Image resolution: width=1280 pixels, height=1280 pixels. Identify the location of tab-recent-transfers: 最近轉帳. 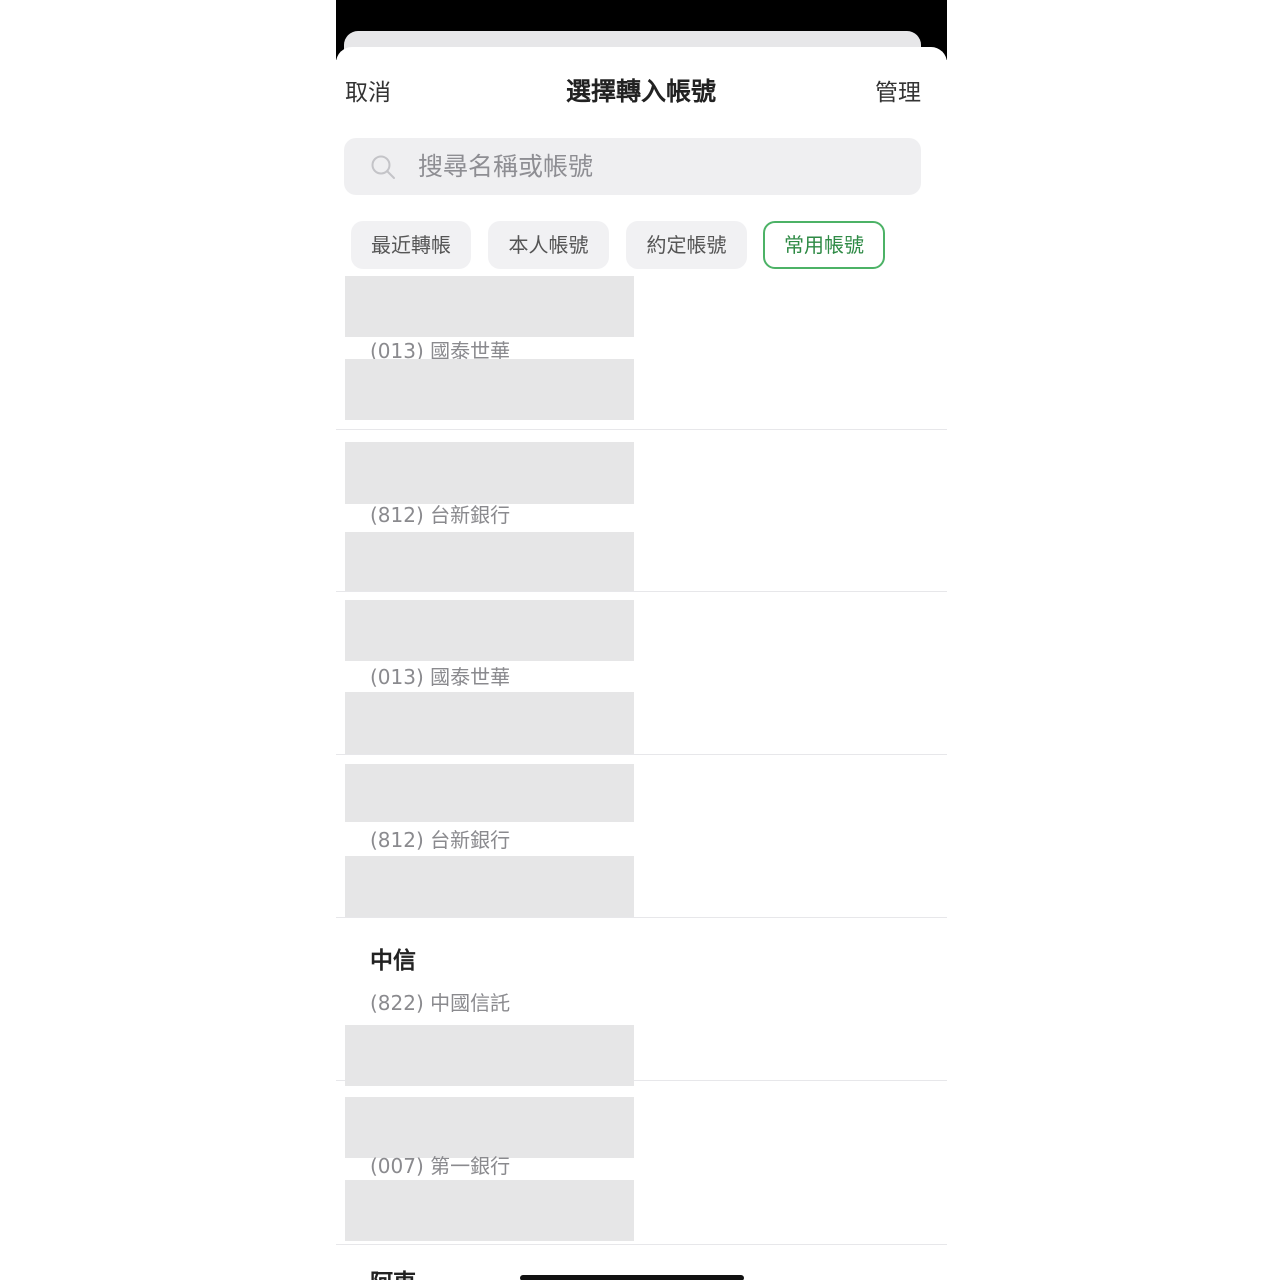
(411, 245).